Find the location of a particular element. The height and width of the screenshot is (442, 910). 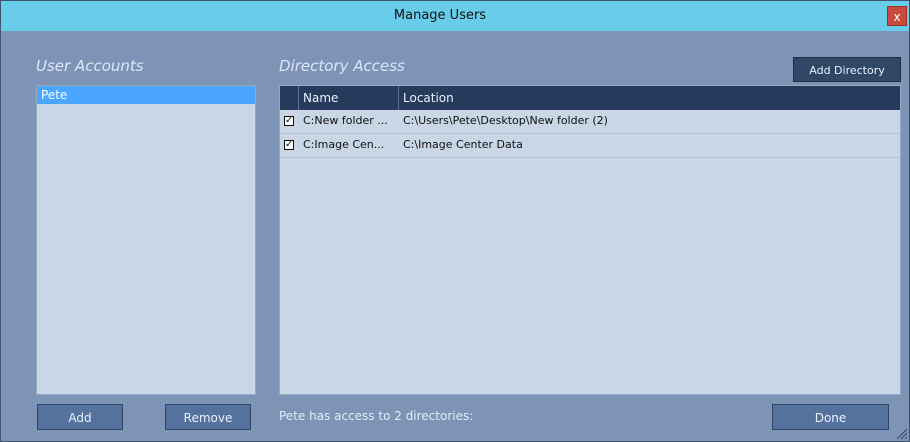

name-column-header: Name is located at coordinates (349, 98).